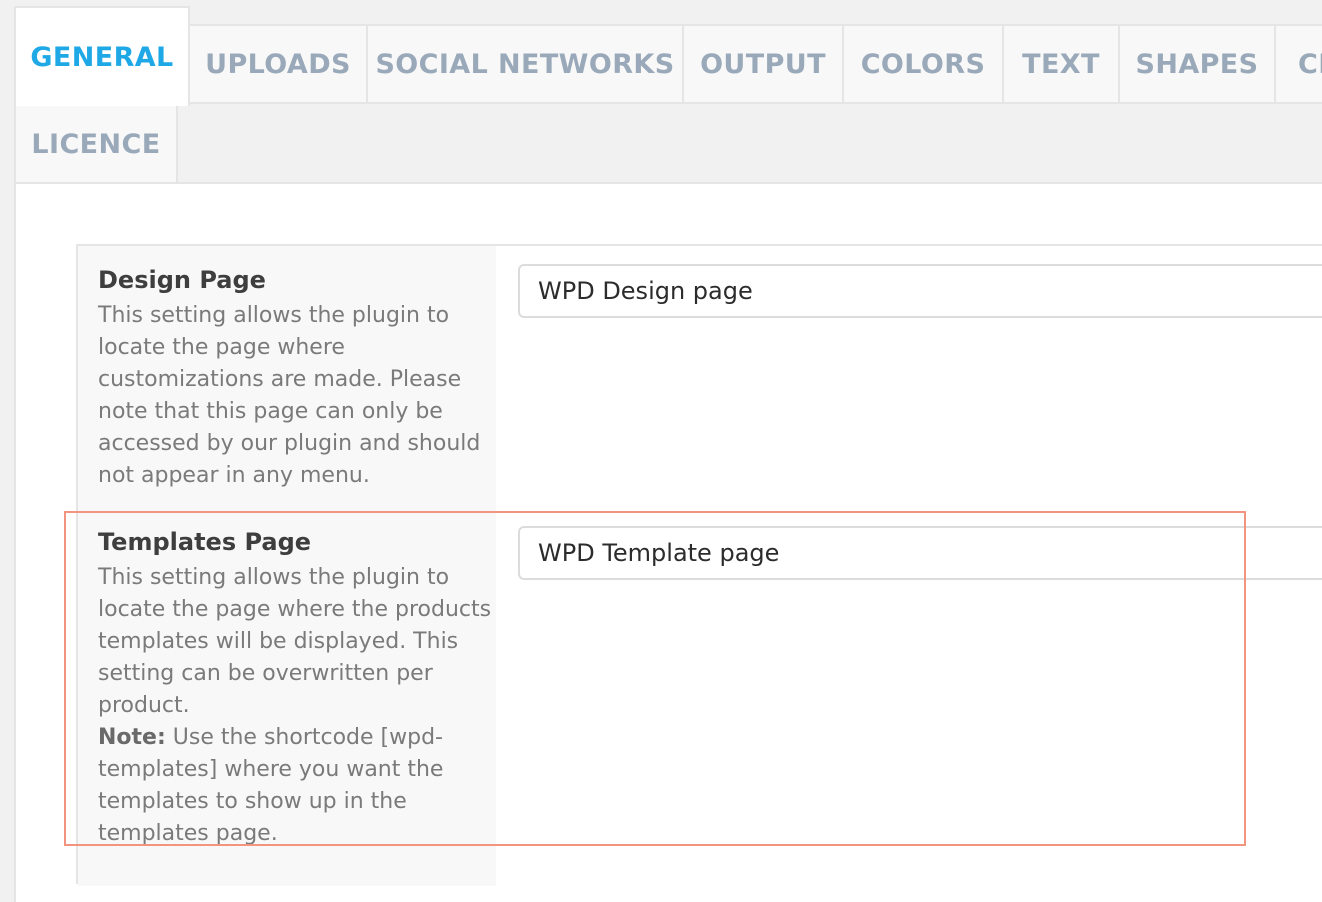 This screenshot has width=1322, height=902. I want to click on tab-social-networks-label: SOCIAL NETWORKS, so click(525, 64).